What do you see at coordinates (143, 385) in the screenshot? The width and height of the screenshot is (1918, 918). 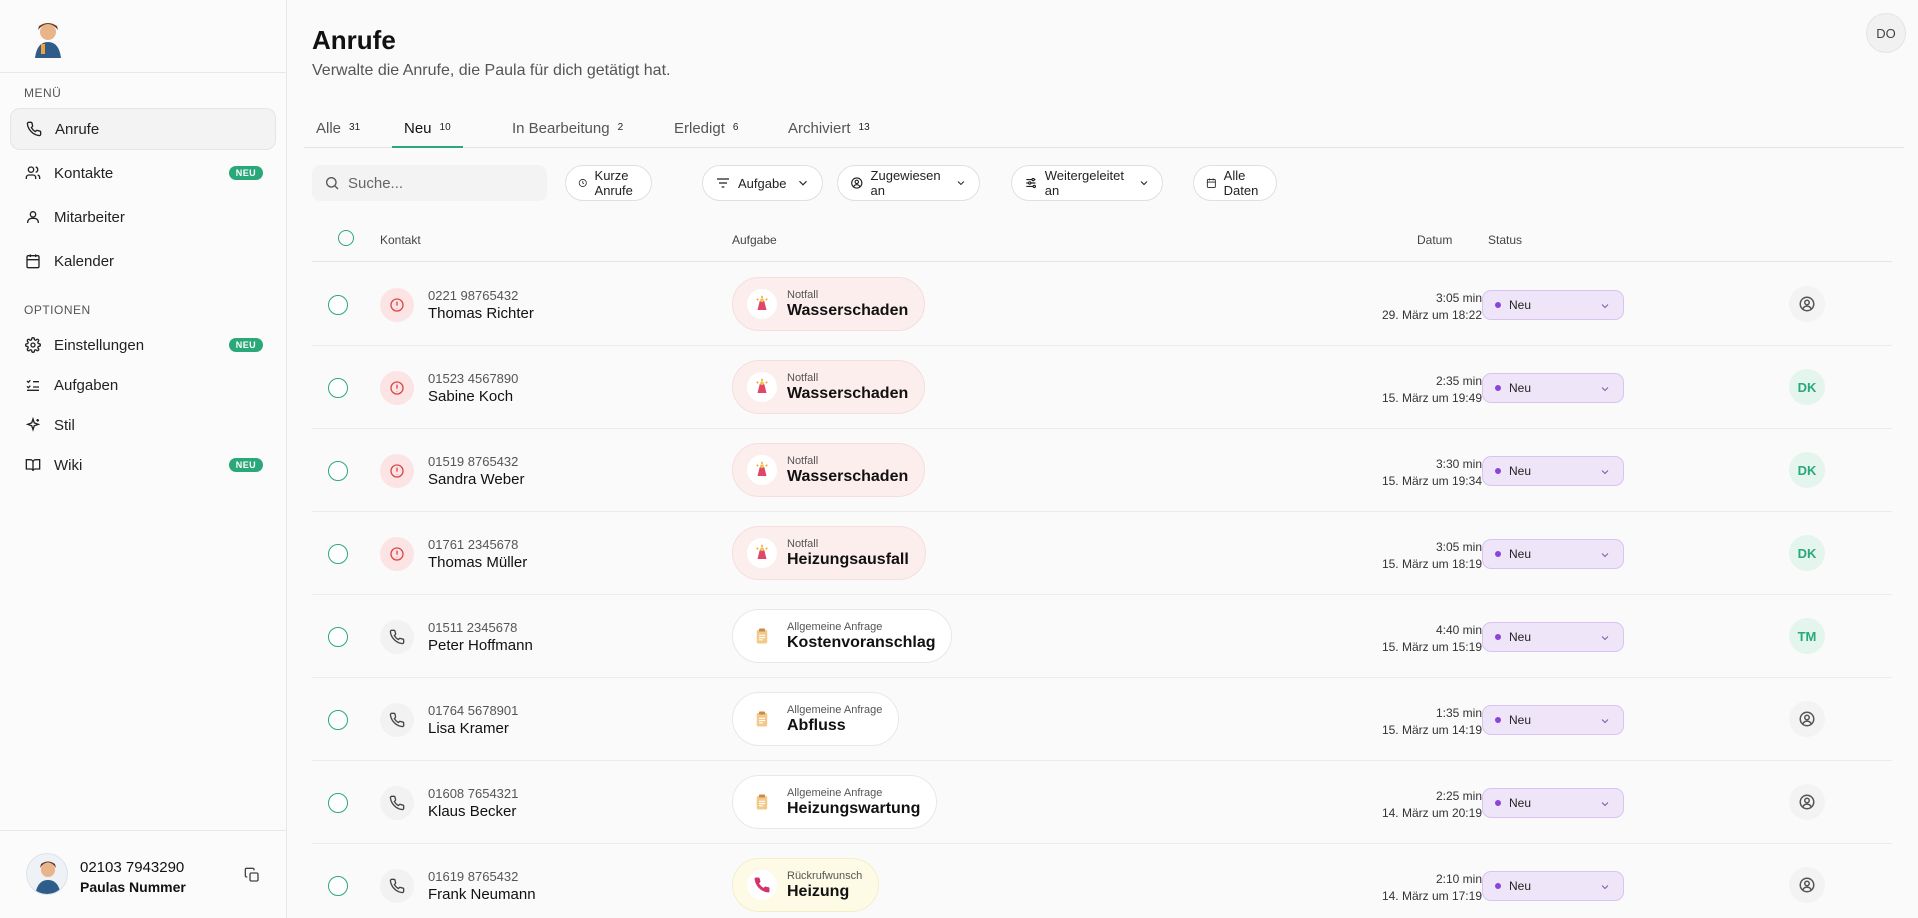 I see `sidebar-item-aufgaben: Aufgaben` at bounding box center [143, 385].